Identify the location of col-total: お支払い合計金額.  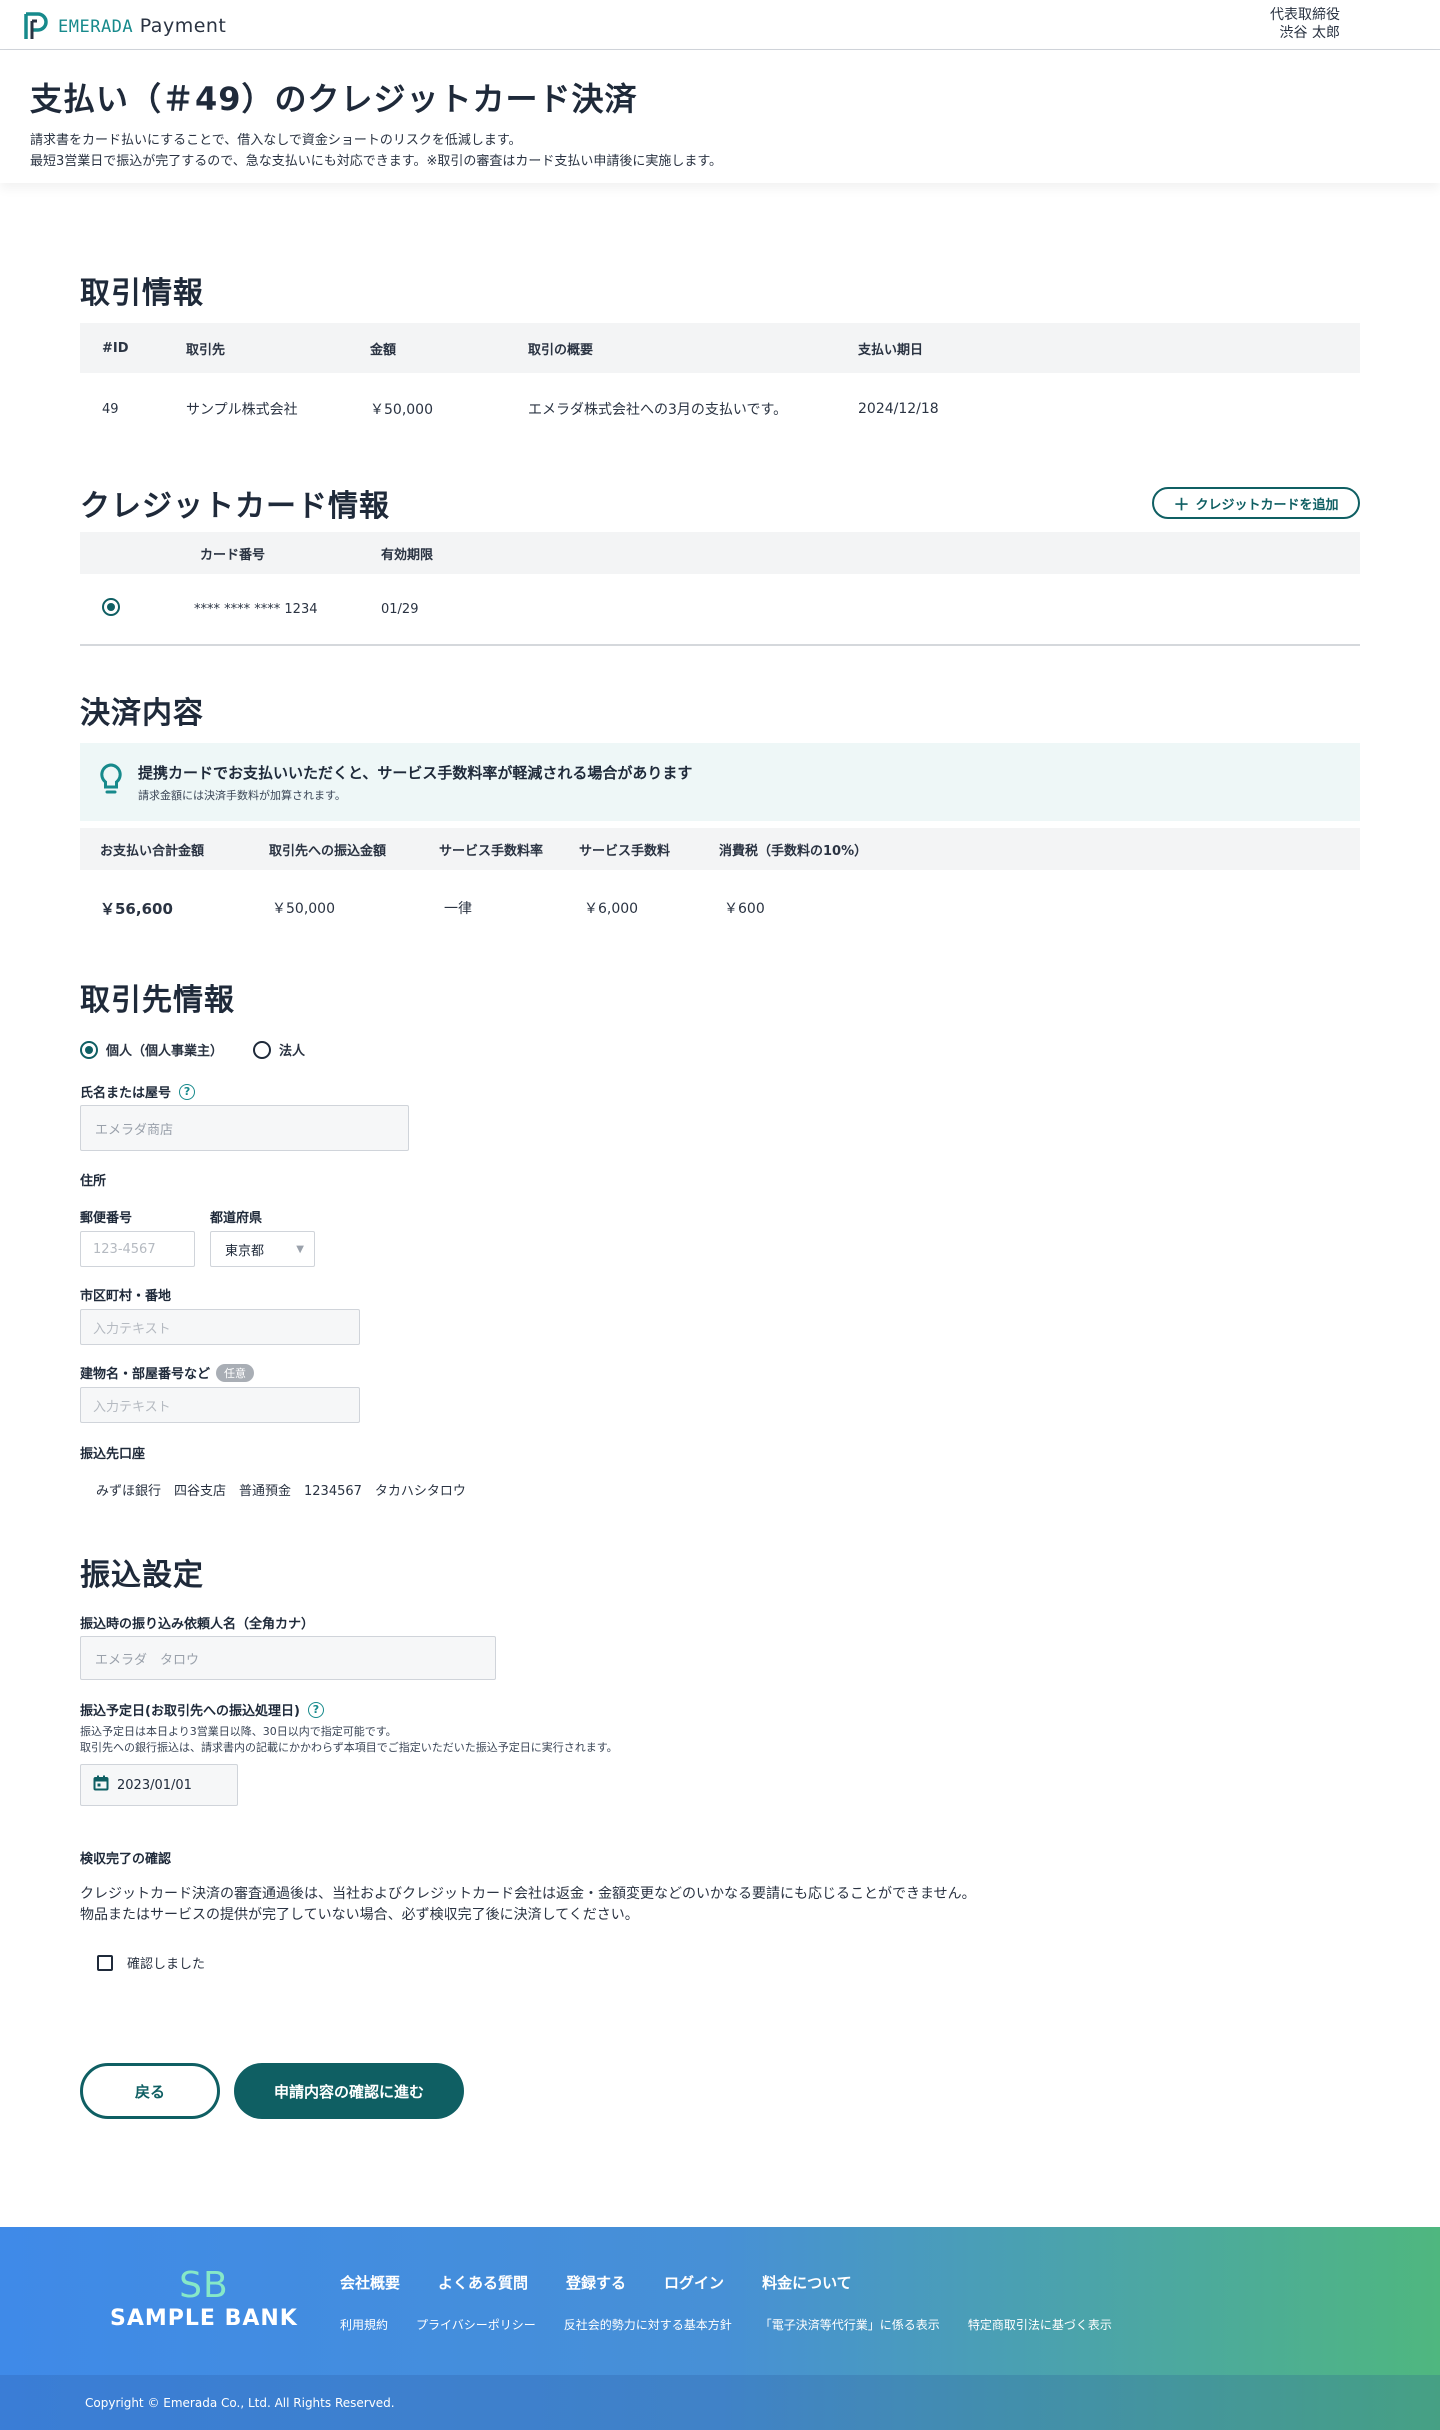
(152, 851).